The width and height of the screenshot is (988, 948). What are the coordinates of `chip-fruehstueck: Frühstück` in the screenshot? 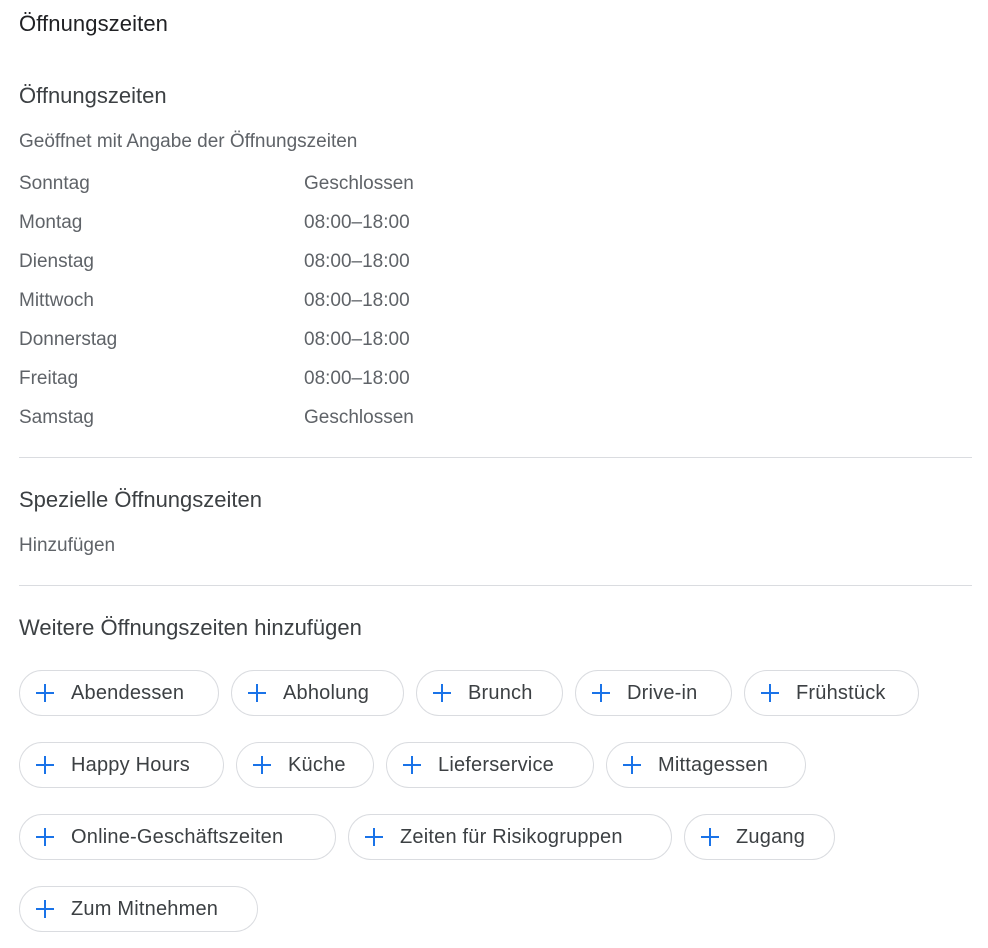 It's located at (831, 693).